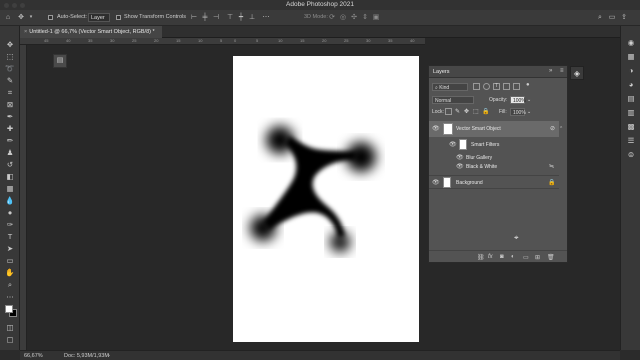 The height and width of the screenshot is (360, 640). What do you see at coordinates (10, 188) in the screenshot?
I see `gradient-tool-icon: ▦` at bounding box center [10, 188].